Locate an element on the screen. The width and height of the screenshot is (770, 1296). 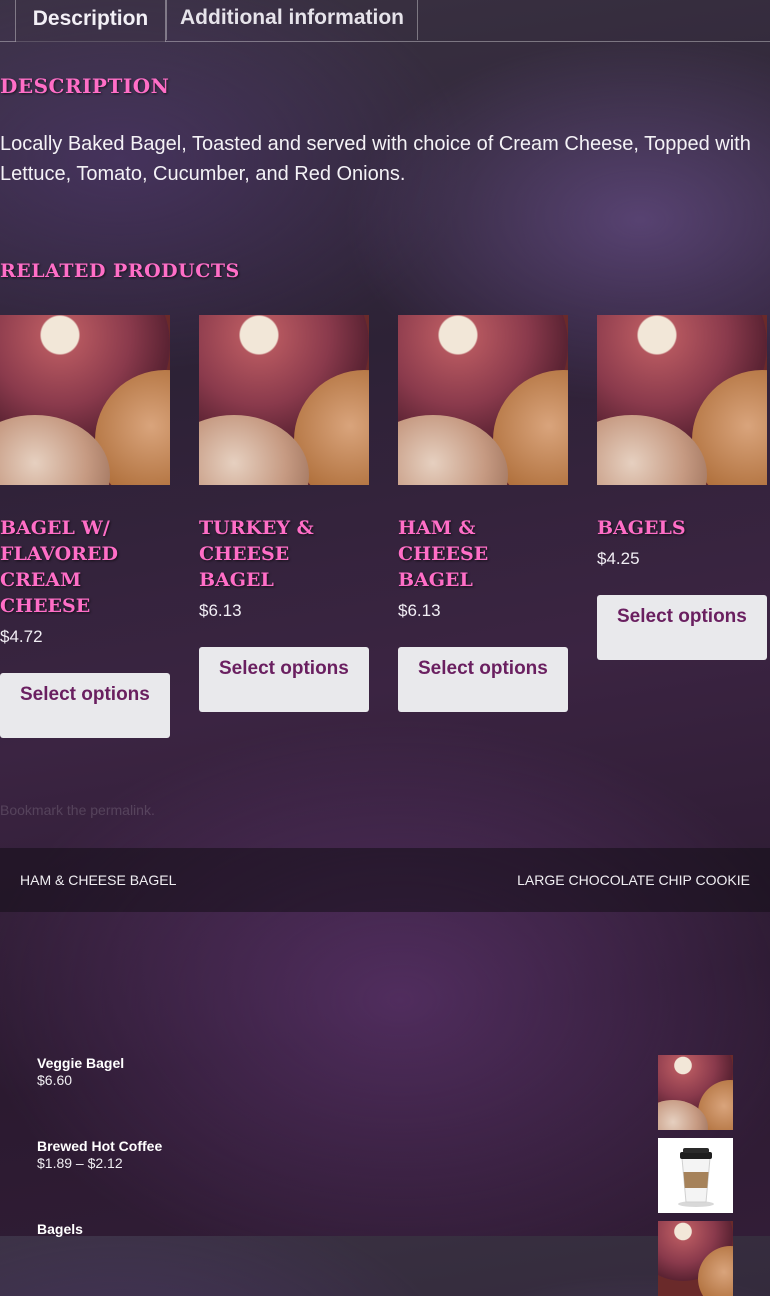
product-name: BAGEL W/ FLAVORED CREAM CHEESE is located at coordinates (85, 567).